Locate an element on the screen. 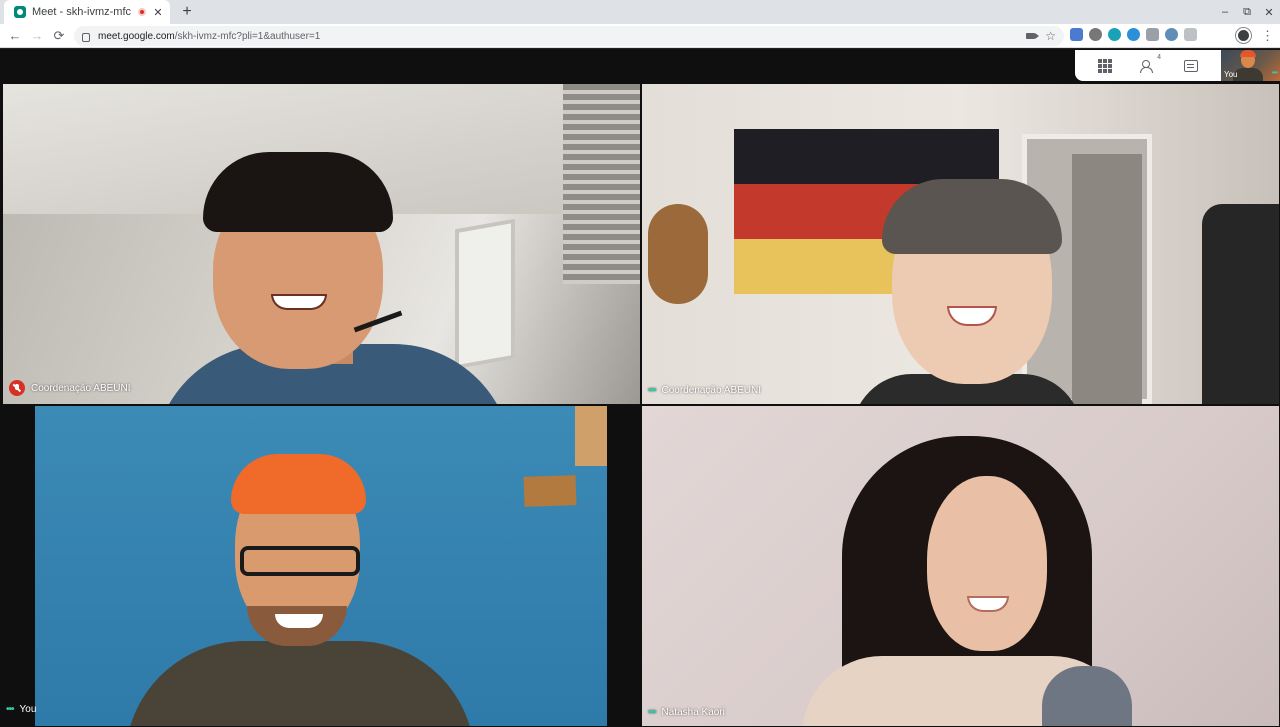 This screenshot has height=727, width=1280. people-button: 4 is located at coordinates (1148, 66).